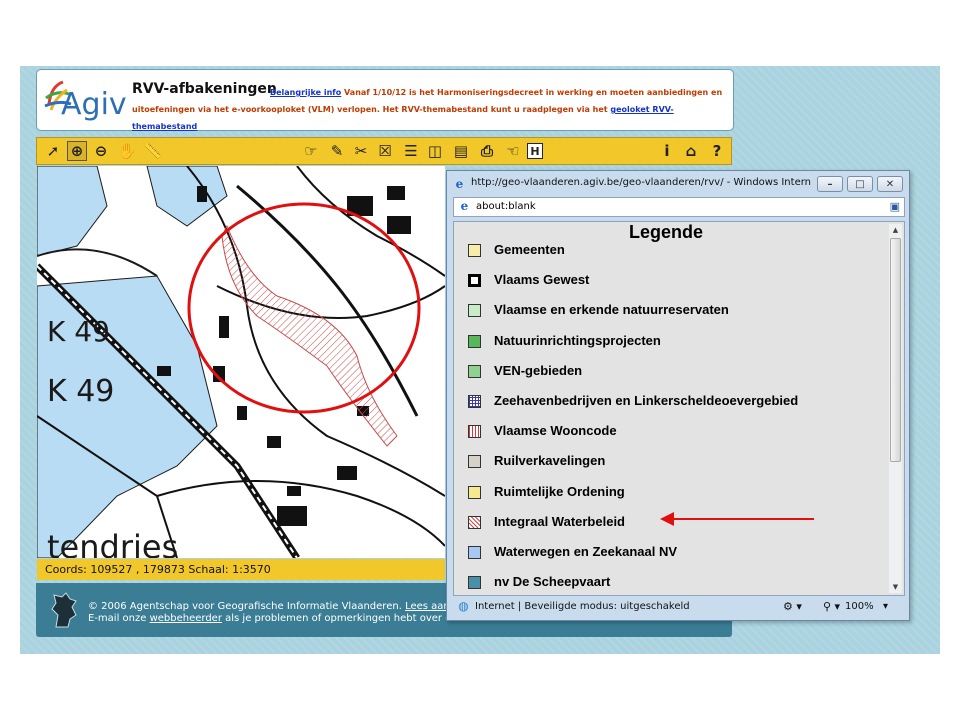  What do you see at coordinates (542, 280) in the screenshot?
I see `legend-label: Vlaams Gewest` at bounding box center [542, 280].